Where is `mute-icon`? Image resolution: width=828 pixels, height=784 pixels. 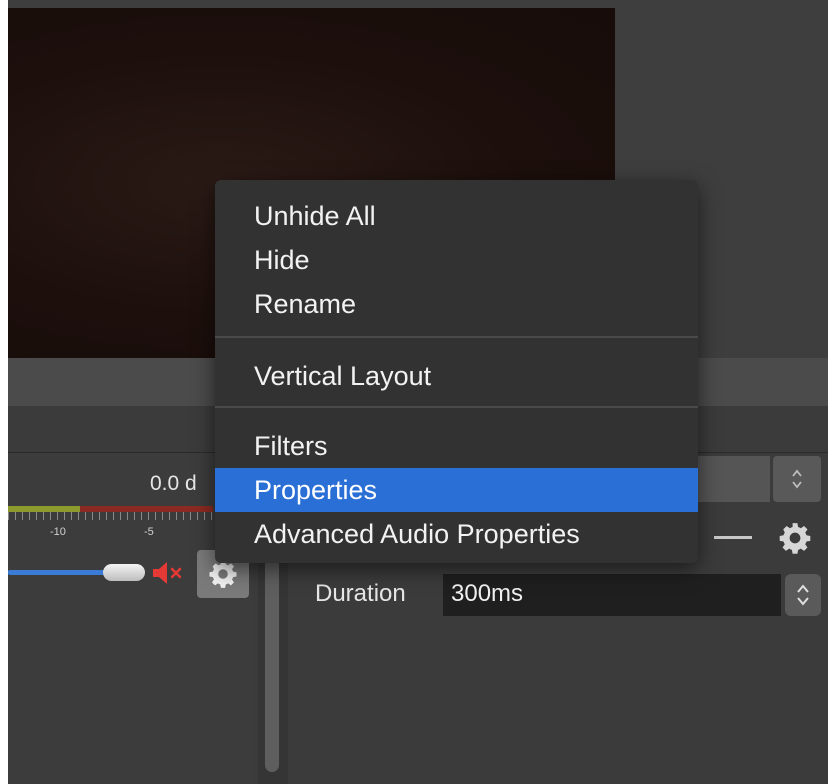 mute-icon is located at coordinates (168, 573).